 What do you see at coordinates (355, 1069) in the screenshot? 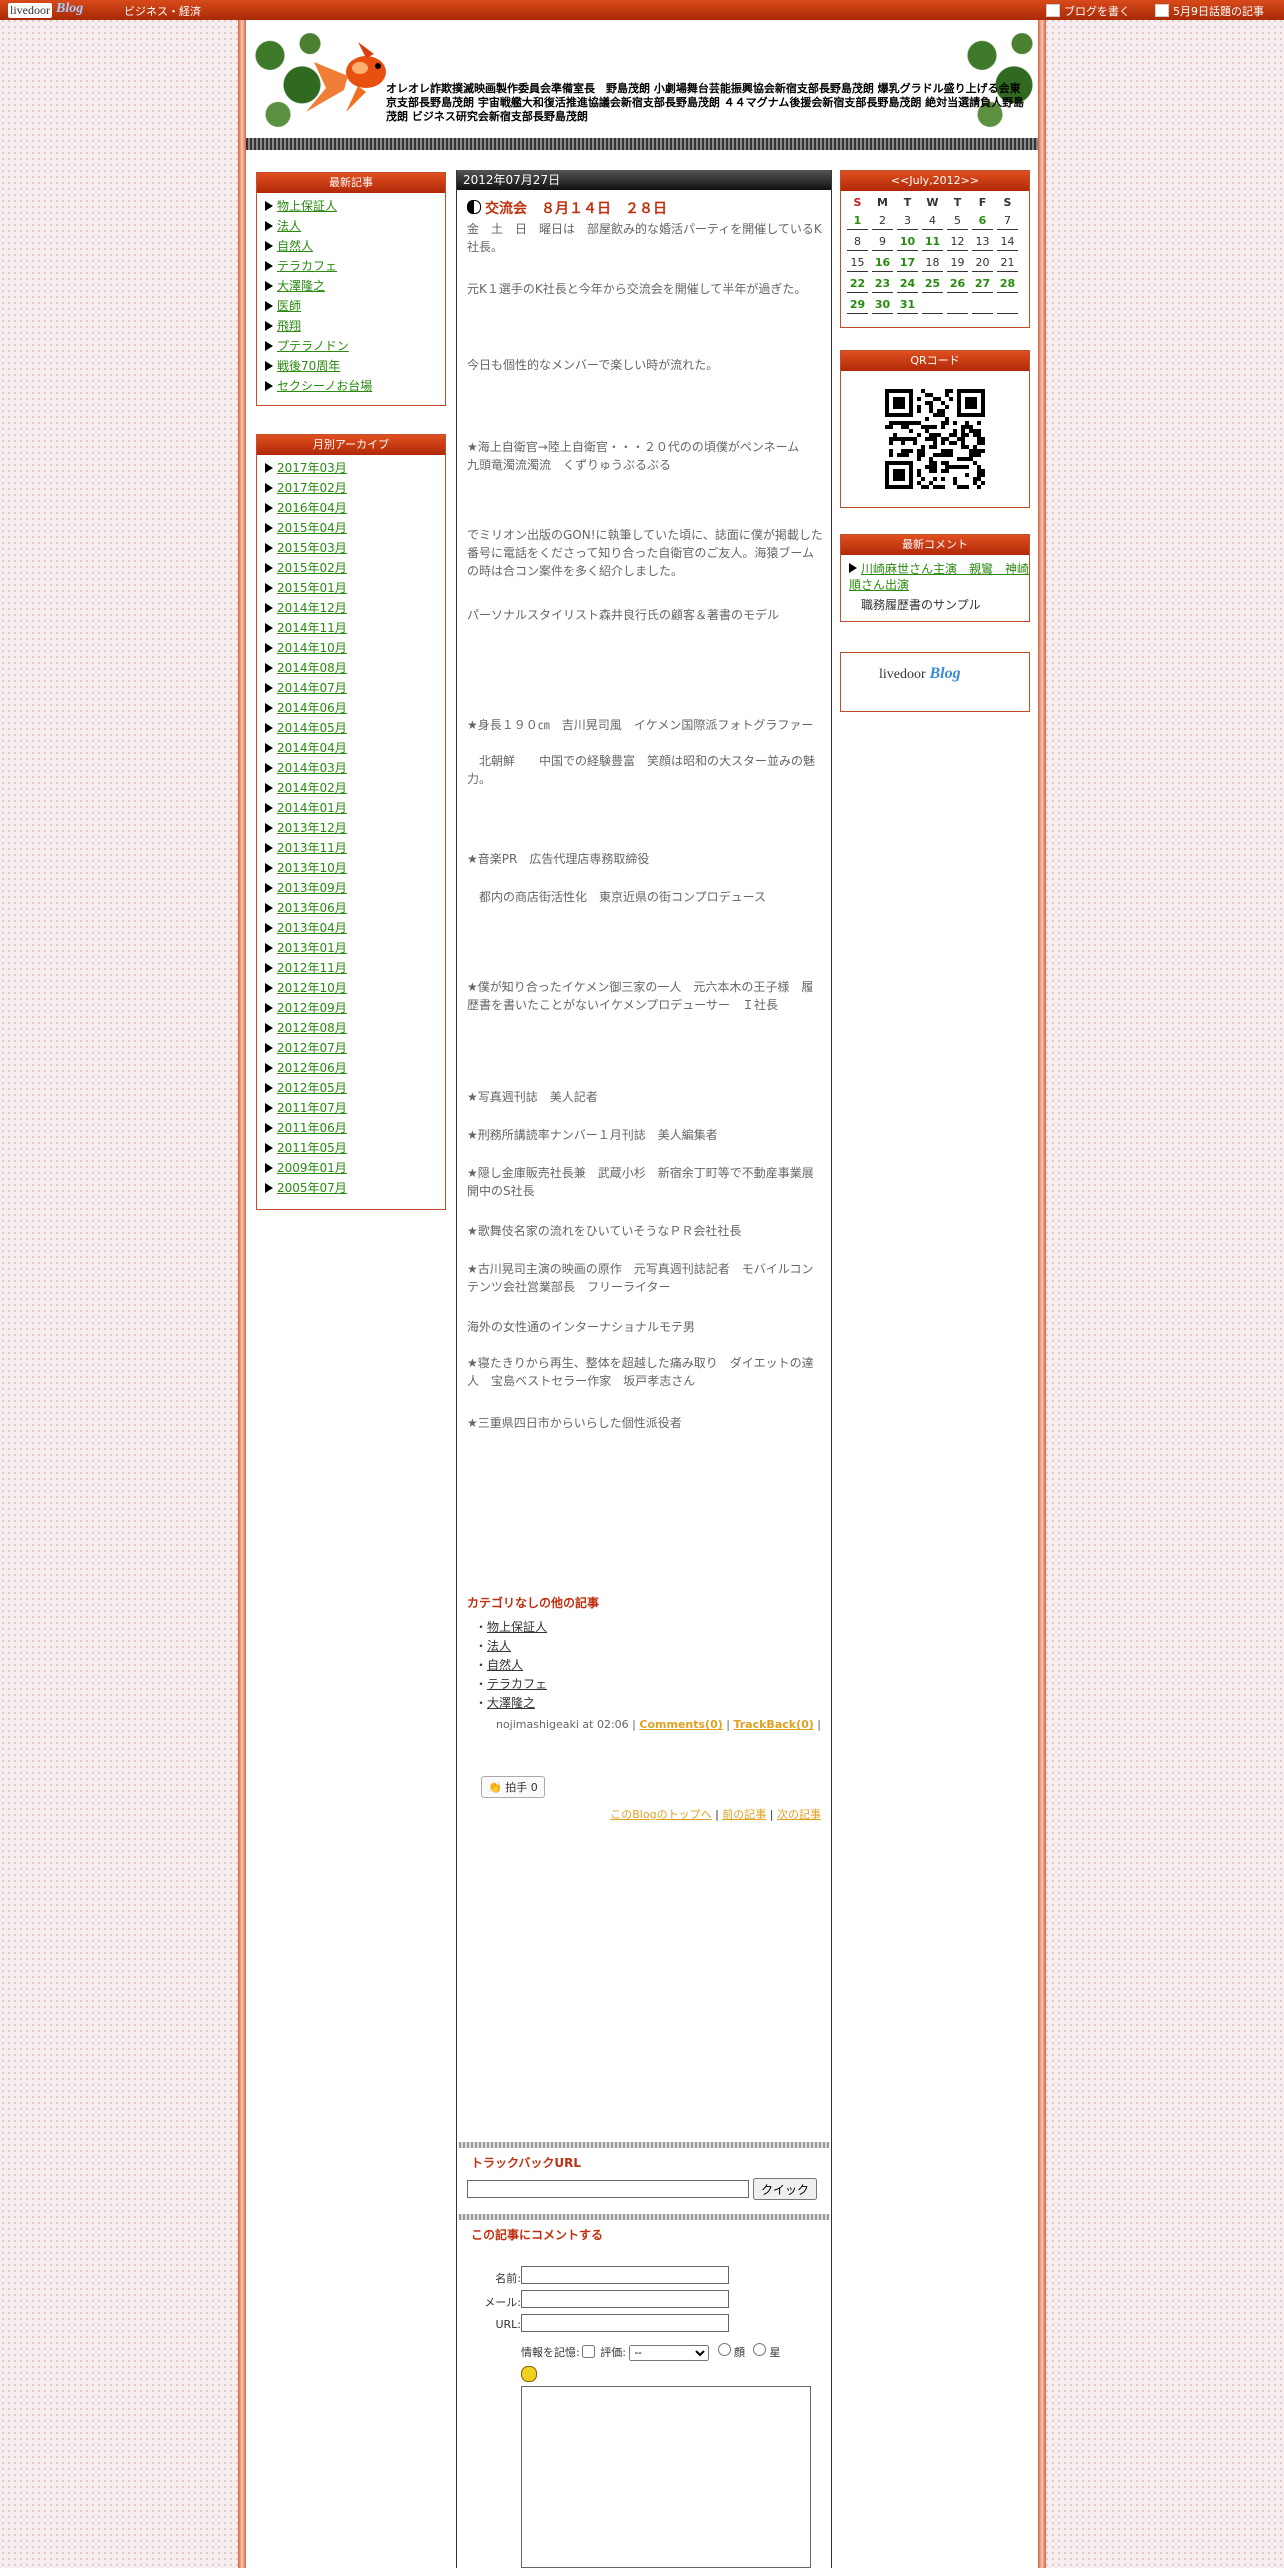
I see `archive-item: 2012年06月` at bounding box center [355, 1069].